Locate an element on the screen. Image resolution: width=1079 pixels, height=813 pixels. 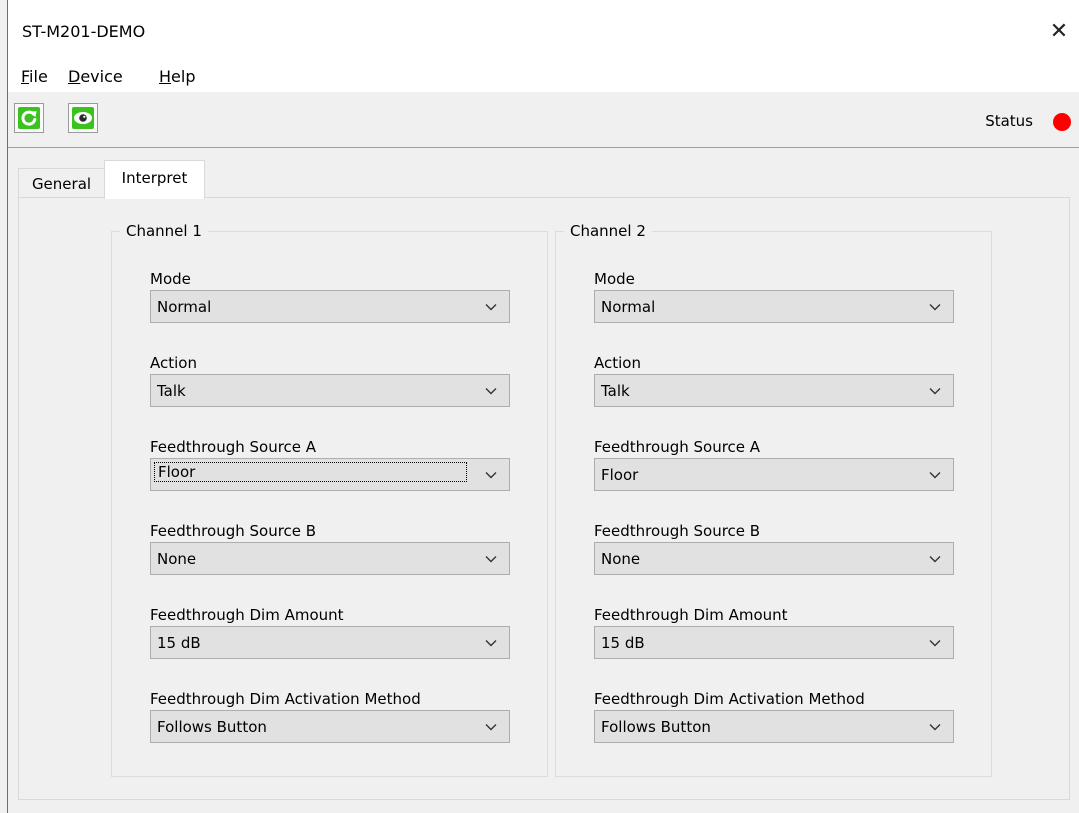
channel-2-feedthrough-dim-amount-select: 15 dB is located at coordinates (774, 642).